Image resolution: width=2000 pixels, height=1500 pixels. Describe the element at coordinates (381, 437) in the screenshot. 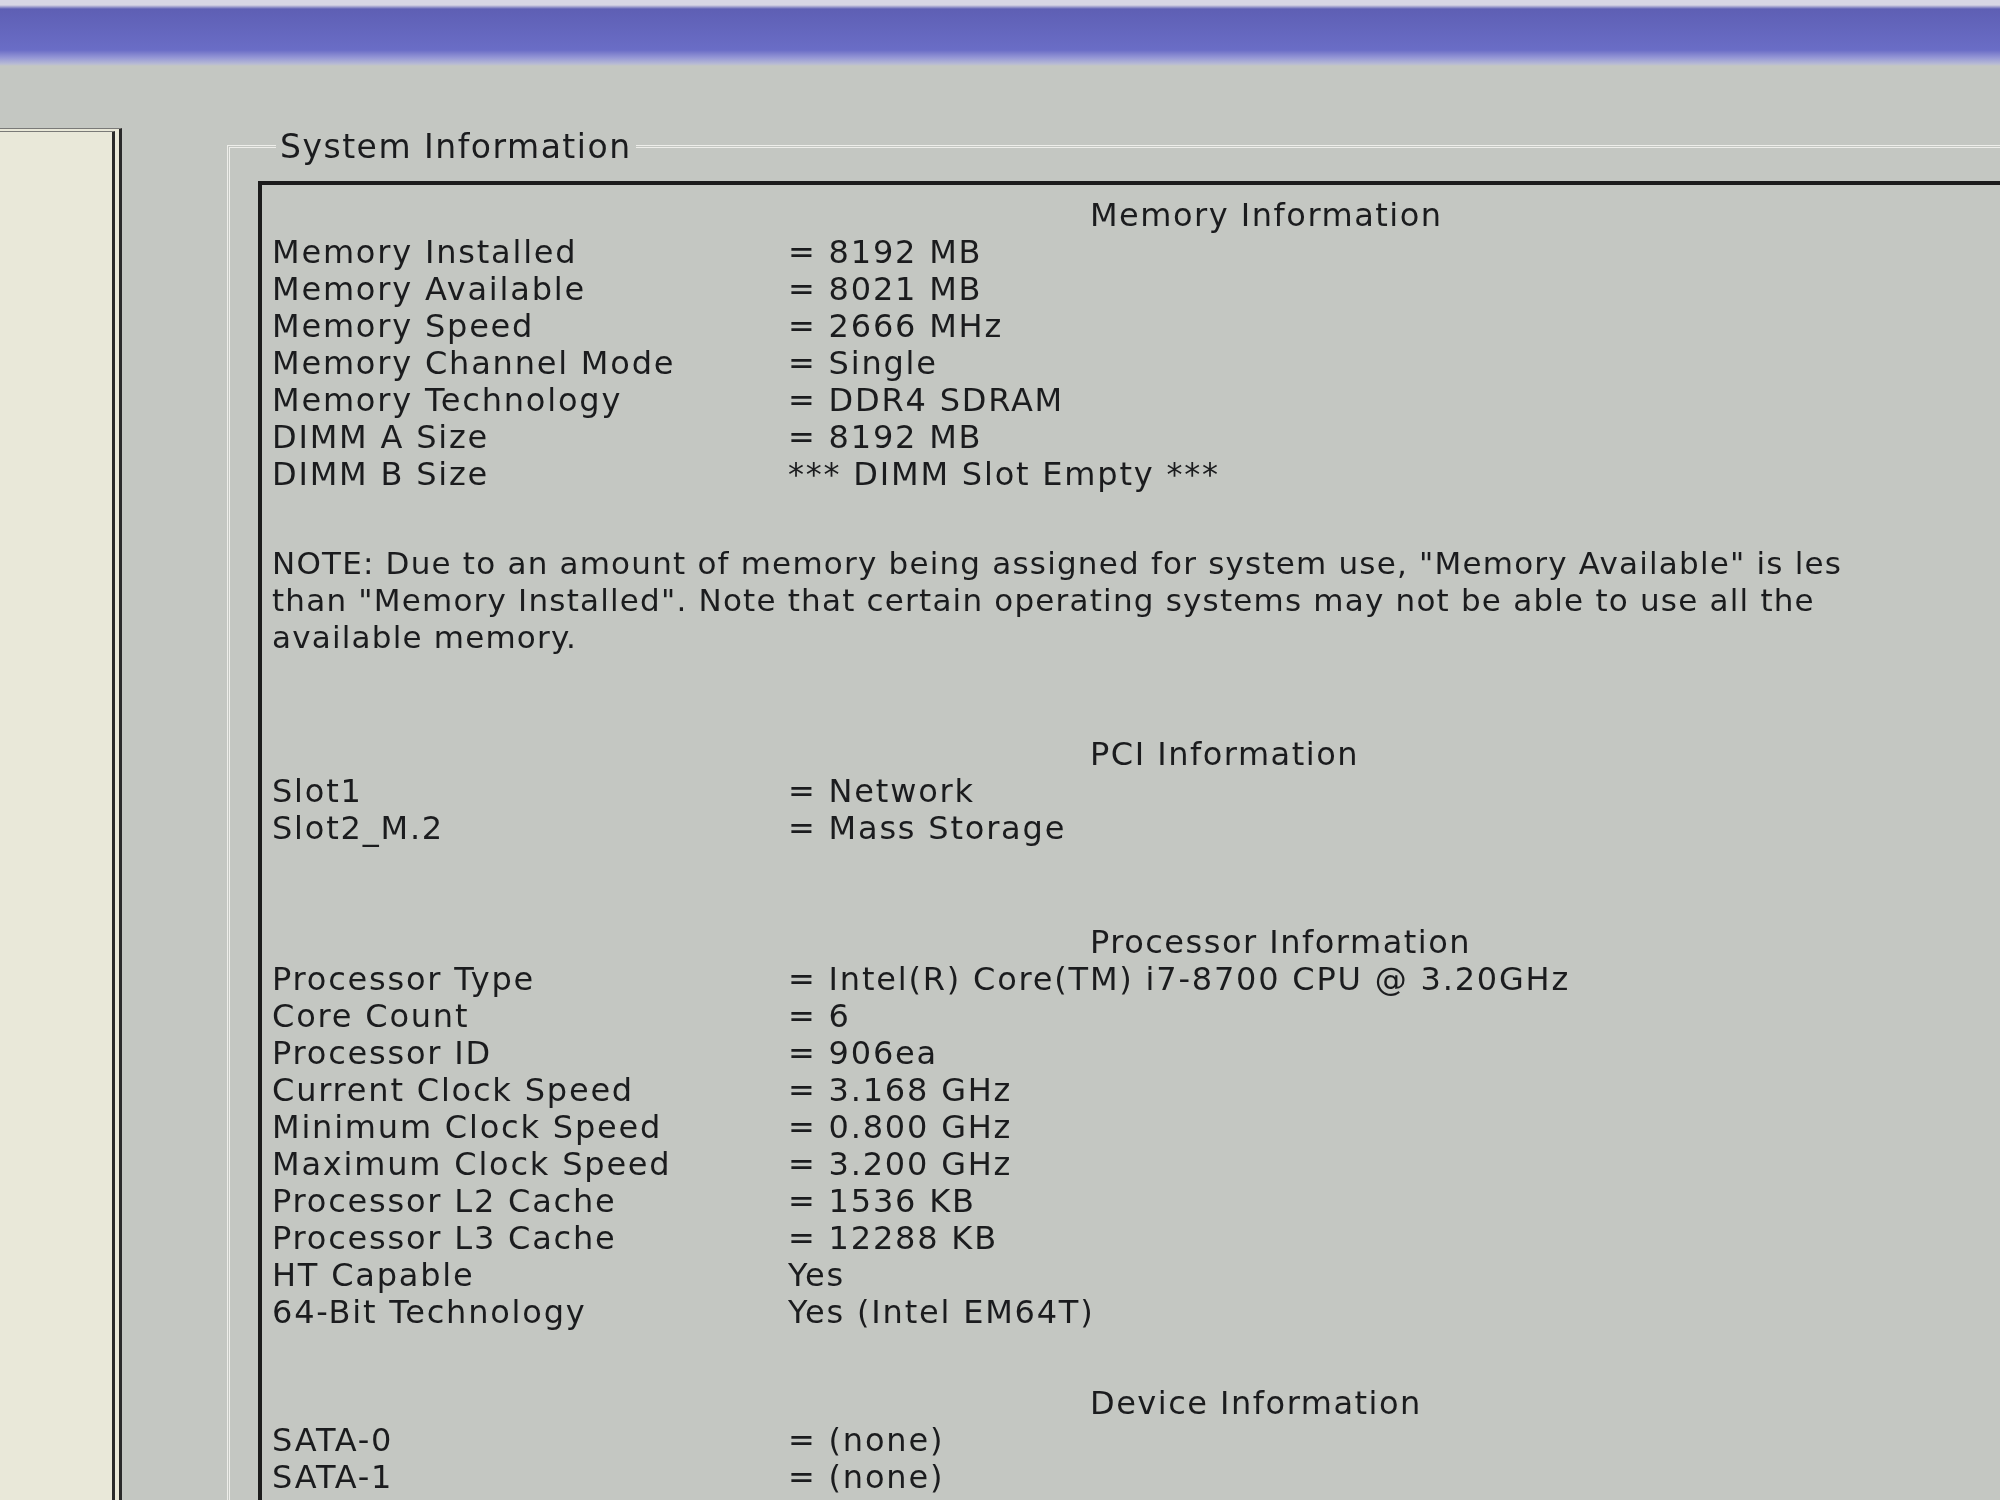

I see `field-label: DIMM A Size` at that location.